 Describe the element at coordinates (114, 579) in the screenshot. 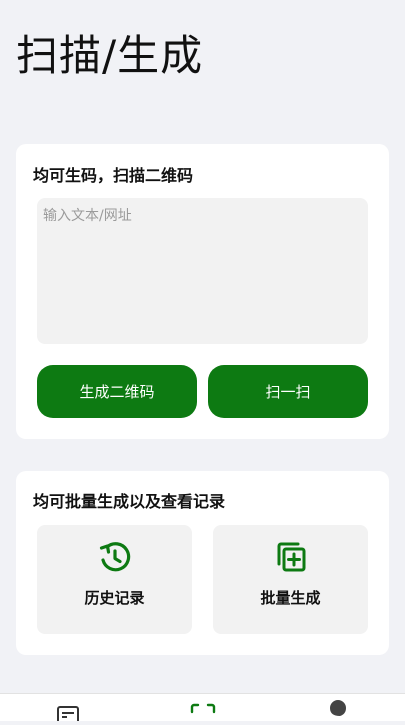

I see `history-tile: 历史记录` at that location.